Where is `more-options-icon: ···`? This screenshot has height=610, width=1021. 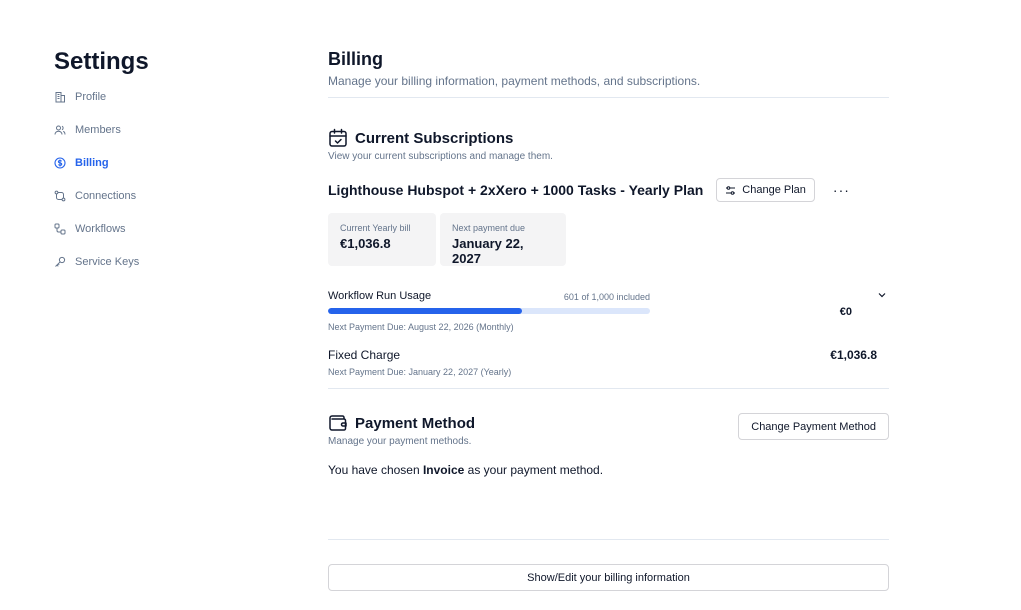
more-options-icon: ··· is located at coordinates (841, 190).